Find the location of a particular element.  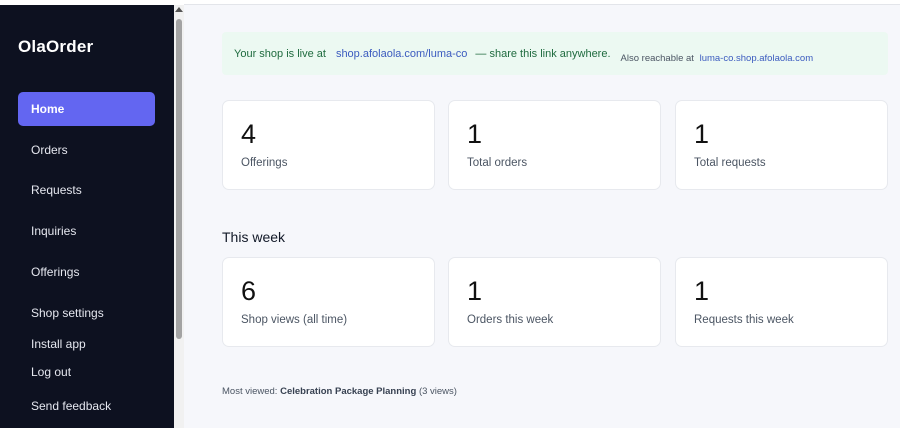

stat-card-orders-this-week: 1 Orders this week is located at coordinates (554, 302).